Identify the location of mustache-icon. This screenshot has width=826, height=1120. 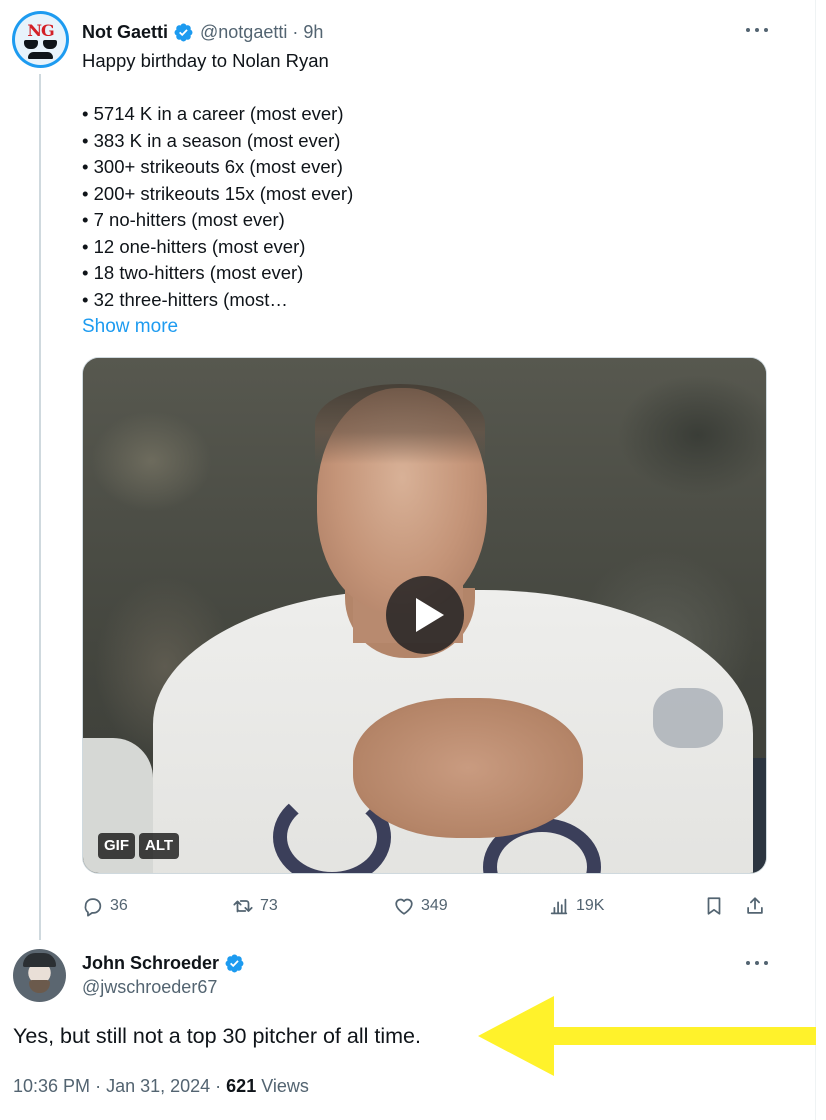
(40, 55).